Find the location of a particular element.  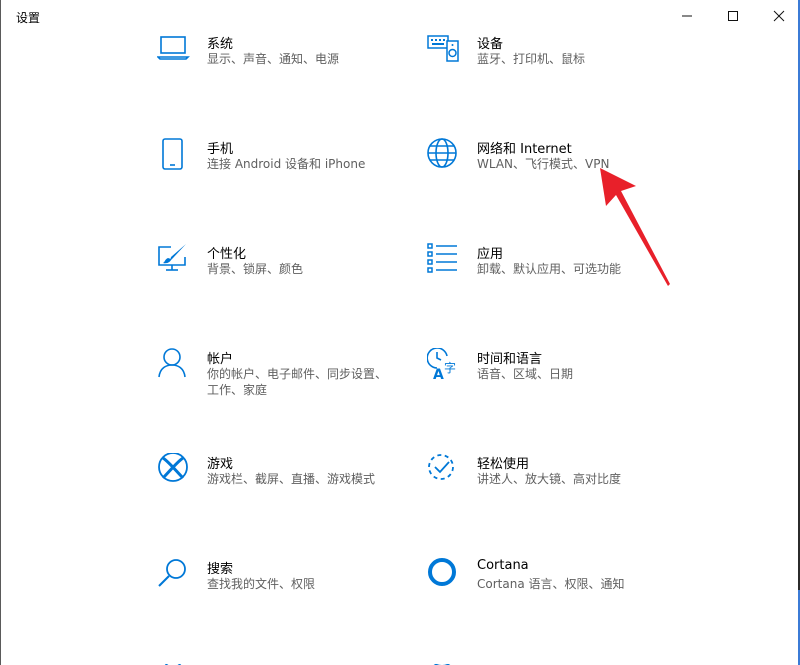

cortana-icon is located at coordinates (444, 576).